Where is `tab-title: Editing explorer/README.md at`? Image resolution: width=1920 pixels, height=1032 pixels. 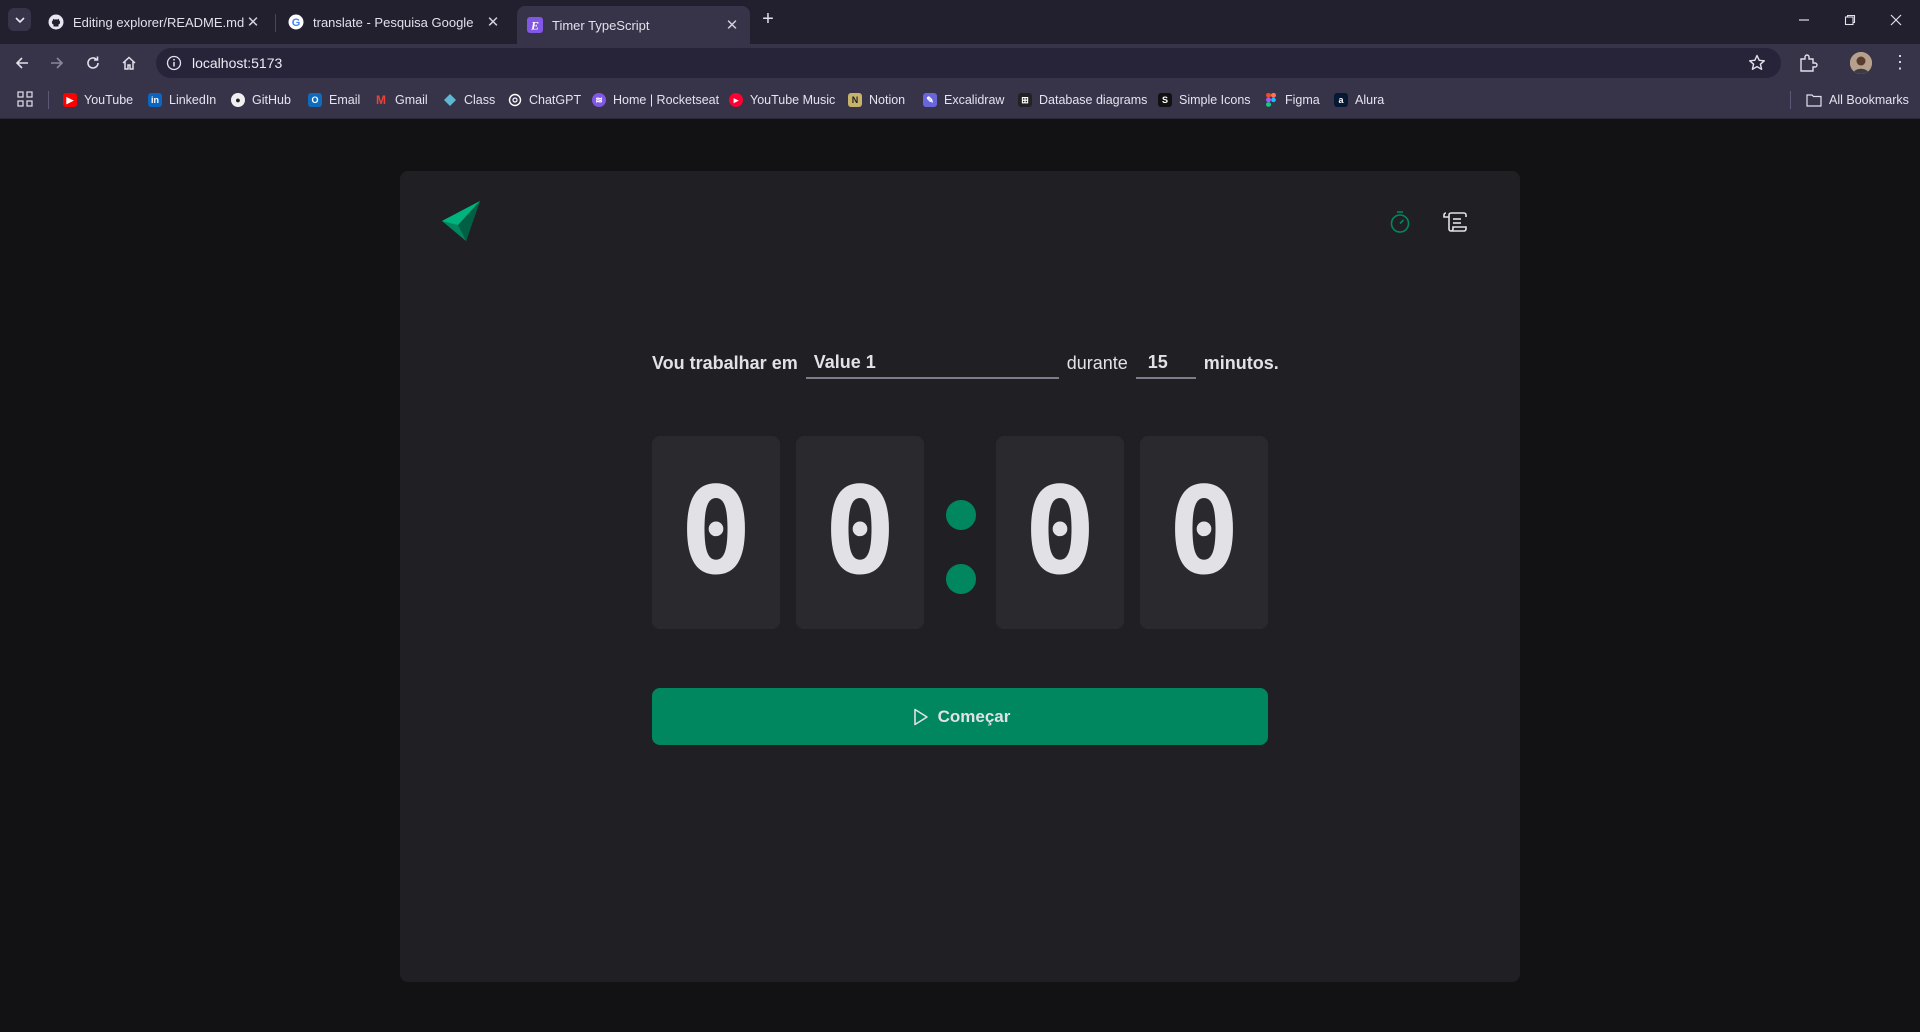 tab-title: Editing explorer/README.md at is located at coordinates (159, 22).